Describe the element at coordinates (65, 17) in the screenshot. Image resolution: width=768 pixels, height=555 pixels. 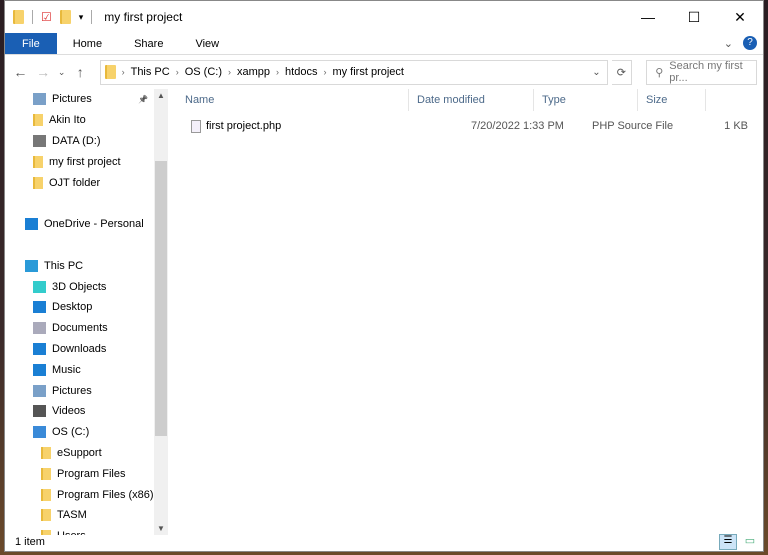
I see `new-folder-icon` at that location.